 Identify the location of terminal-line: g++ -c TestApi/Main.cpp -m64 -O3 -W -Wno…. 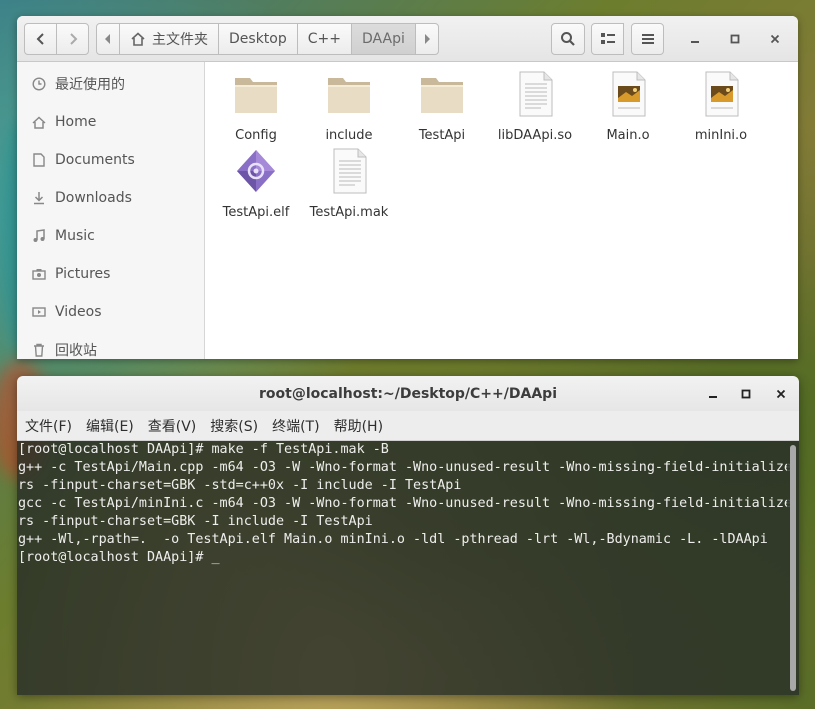
(405, 467).